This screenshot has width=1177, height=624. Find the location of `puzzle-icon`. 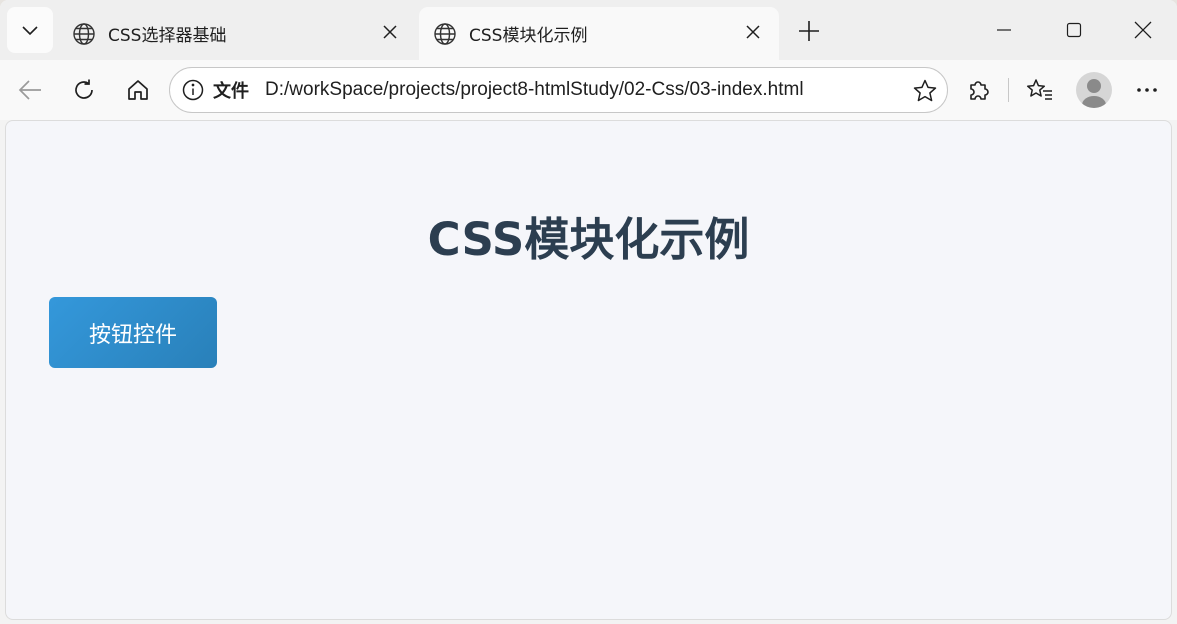

puzzle-icon is located at coordinates (979, 90).